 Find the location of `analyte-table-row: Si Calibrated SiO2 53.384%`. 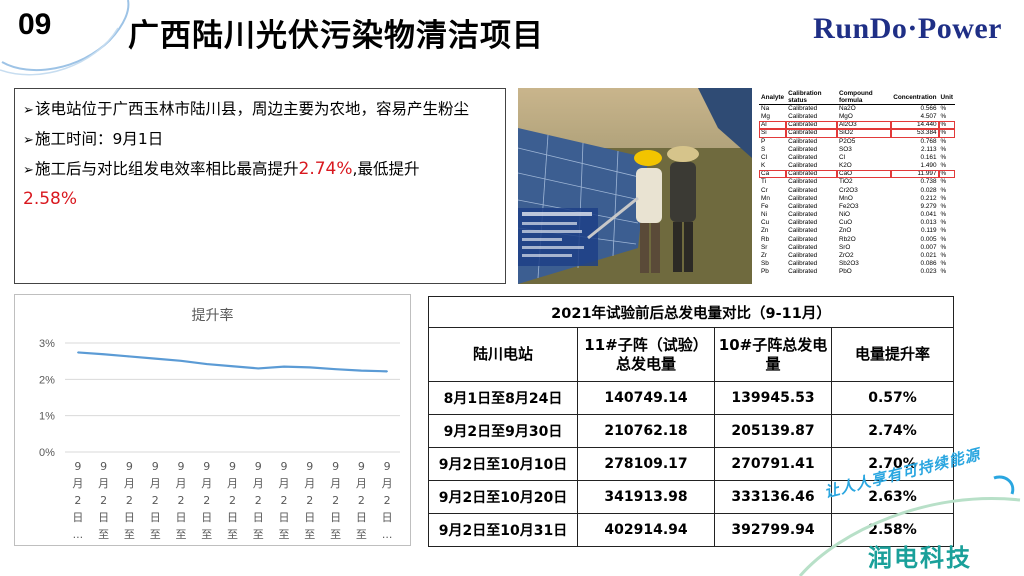

analyte-table-row: Si Calibrated SiO2 53.384% is located at coordinates (857, 133).